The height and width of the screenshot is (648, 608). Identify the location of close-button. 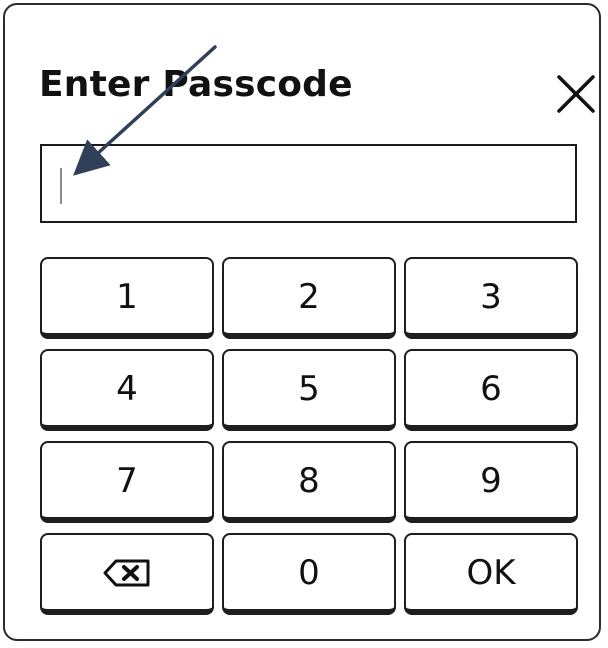
(576, 94).